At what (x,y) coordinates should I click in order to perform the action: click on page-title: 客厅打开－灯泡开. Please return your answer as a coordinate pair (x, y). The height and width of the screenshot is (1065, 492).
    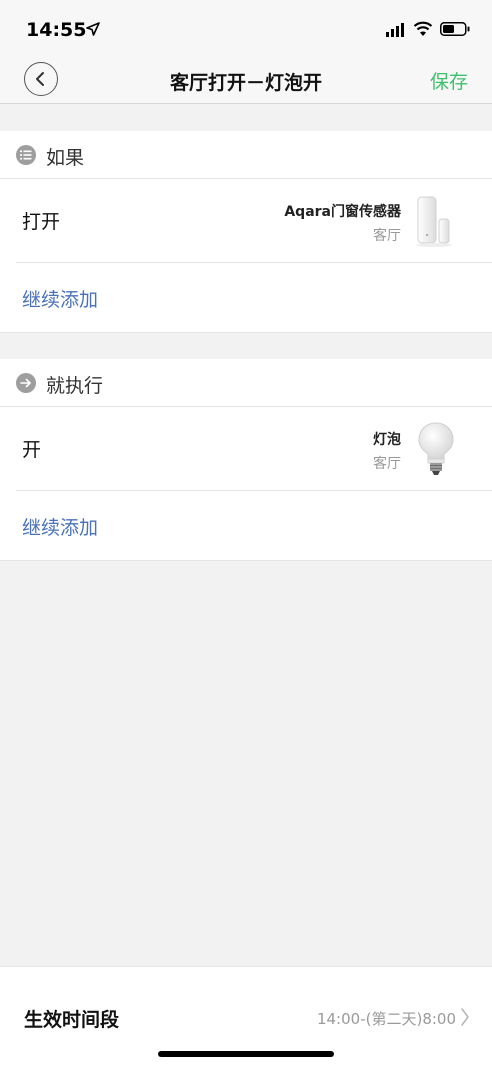
    Looking at the image, I should click on (245, 83).